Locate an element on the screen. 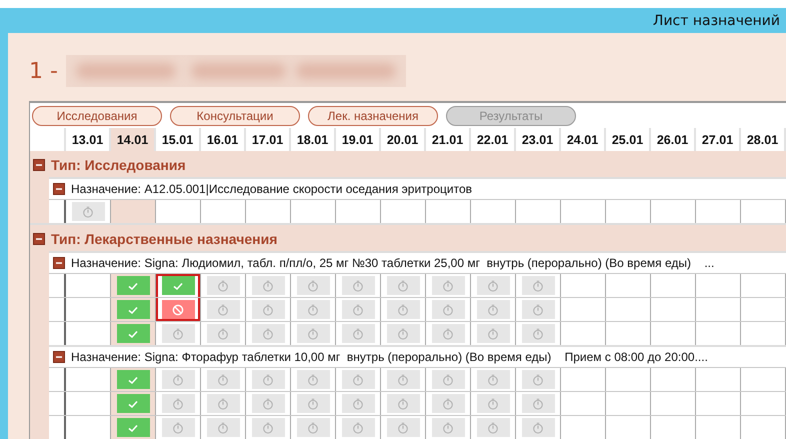 The image size is (786, 439). filter-button: Лек. назначения is located at coordinates (373, 116).